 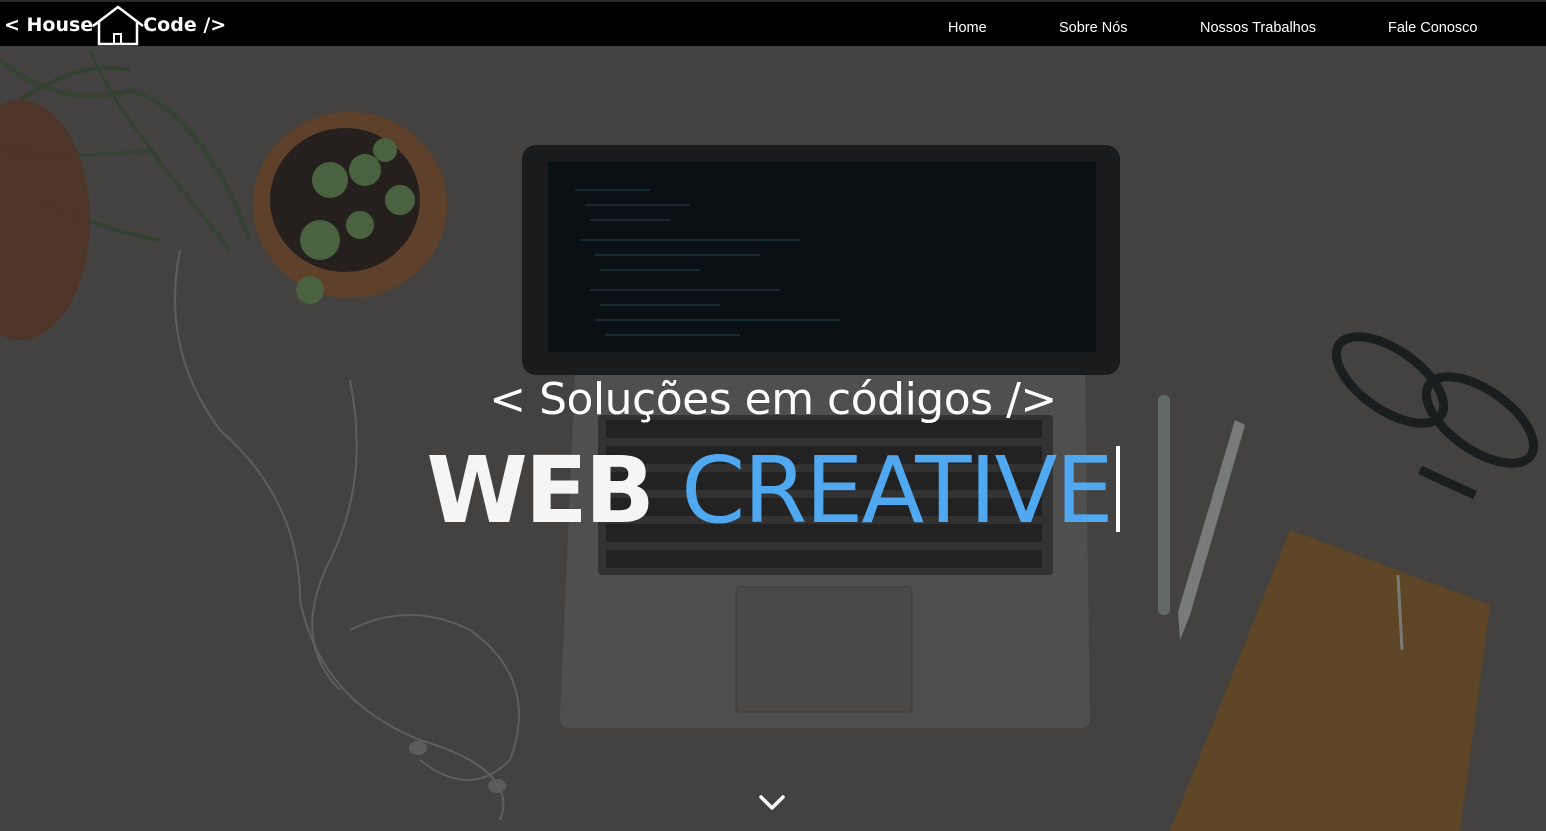 I want to click on hero-headline: WEB CREATIVE, so click(x=773, y=491).